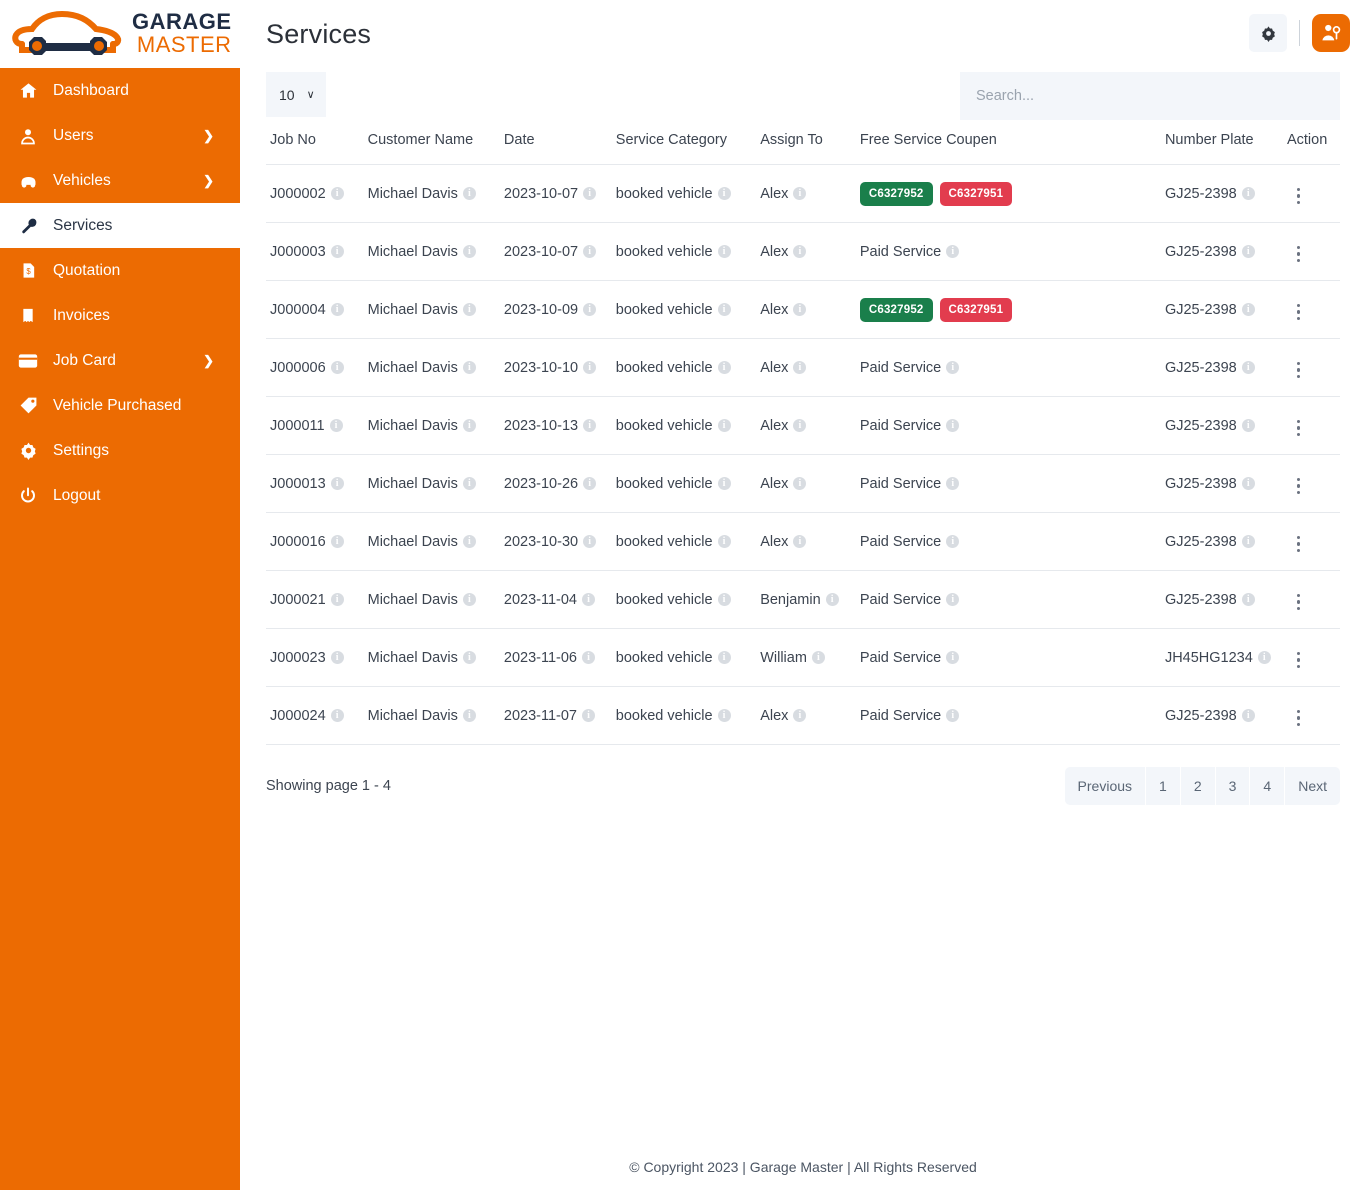 Image resolution: width=1366 pixels, height=1190 pixels. Describe the element at coordinates (1198, 786) in the screenshot. I see `pagination-button-2: 2` at that location.